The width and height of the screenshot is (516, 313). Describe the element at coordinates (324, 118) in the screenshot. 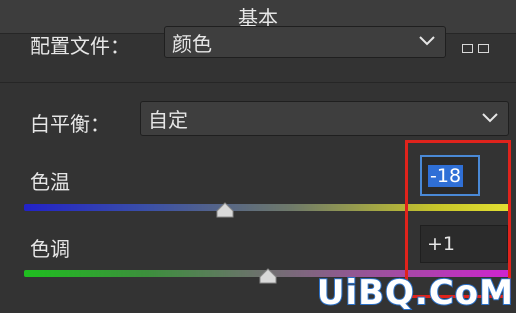

I see `white-balance-dropdown: 自定` at that location.